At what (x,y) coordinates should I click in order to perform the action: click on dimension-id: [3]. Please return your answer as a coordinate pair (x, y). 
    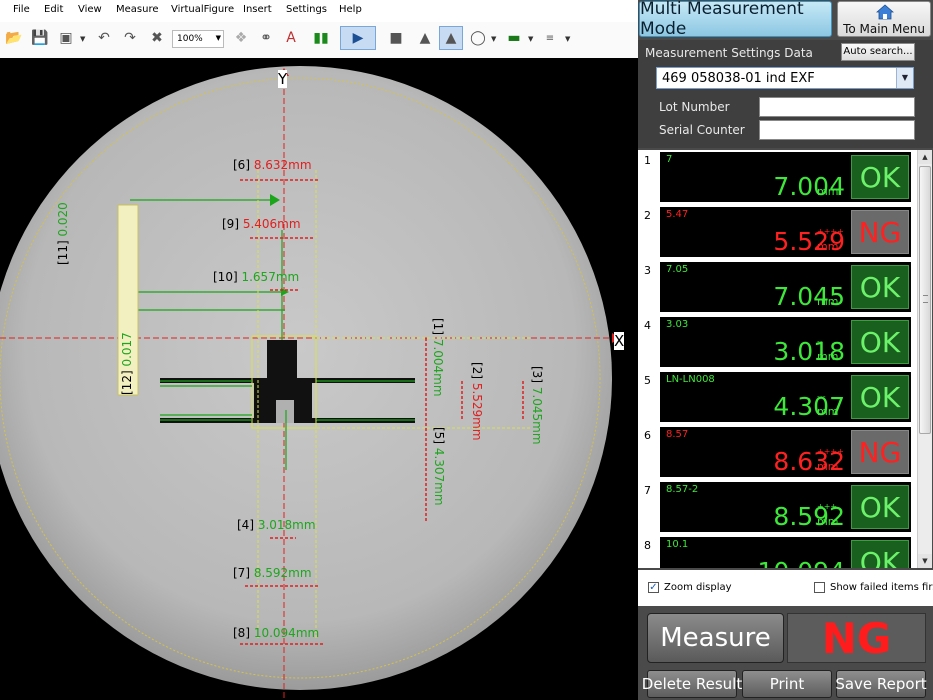
    Looking at the image, I should click on (537, 374).